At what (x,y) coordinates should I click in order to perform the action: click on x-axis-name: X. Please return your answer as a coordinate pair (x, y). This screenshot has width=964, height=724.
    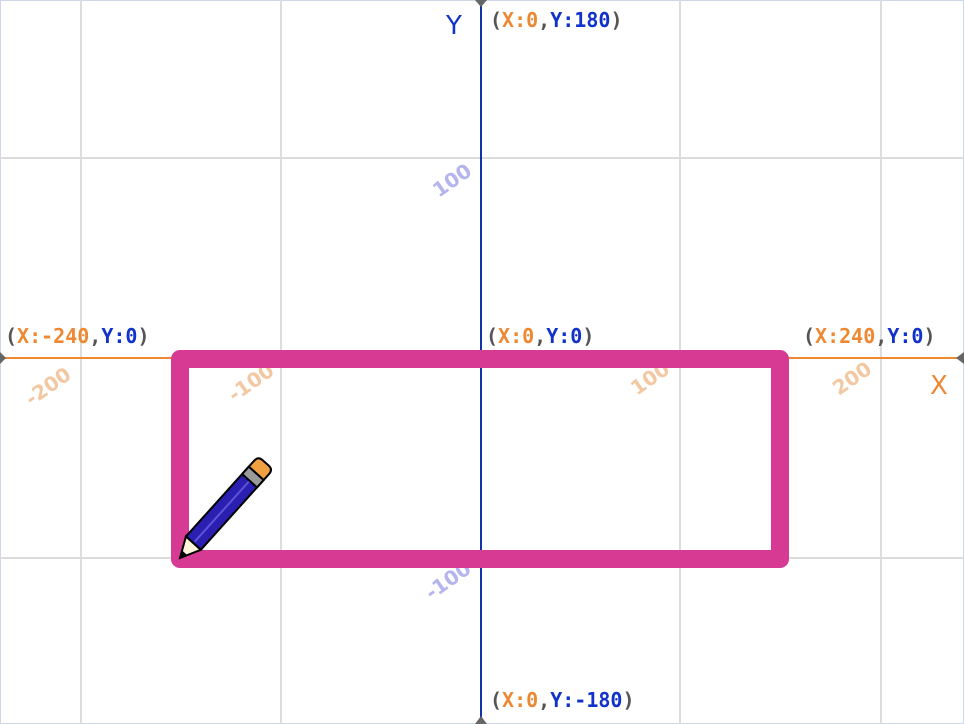
    Looking at the image, I should click on (939, 386).